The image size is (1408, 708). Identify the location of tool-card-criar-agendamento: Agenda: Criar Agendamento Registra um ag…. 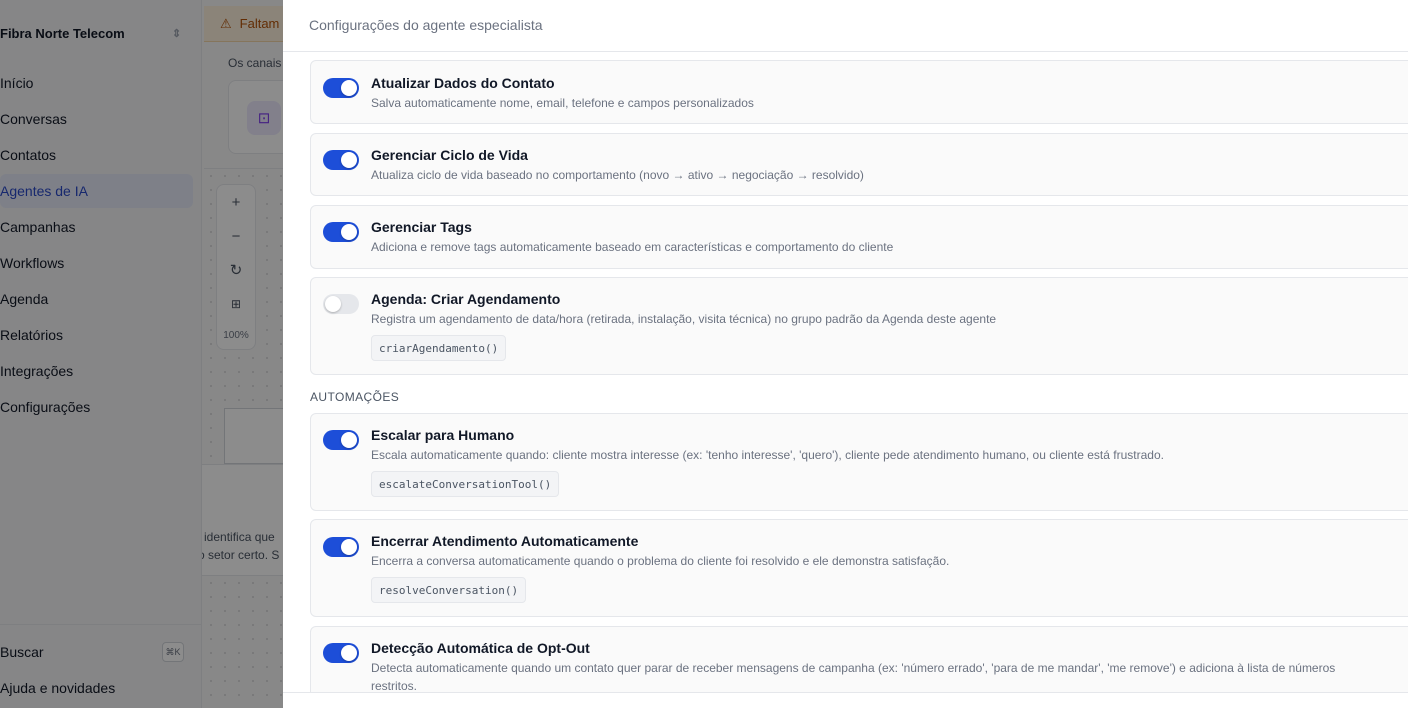
(859, 326).